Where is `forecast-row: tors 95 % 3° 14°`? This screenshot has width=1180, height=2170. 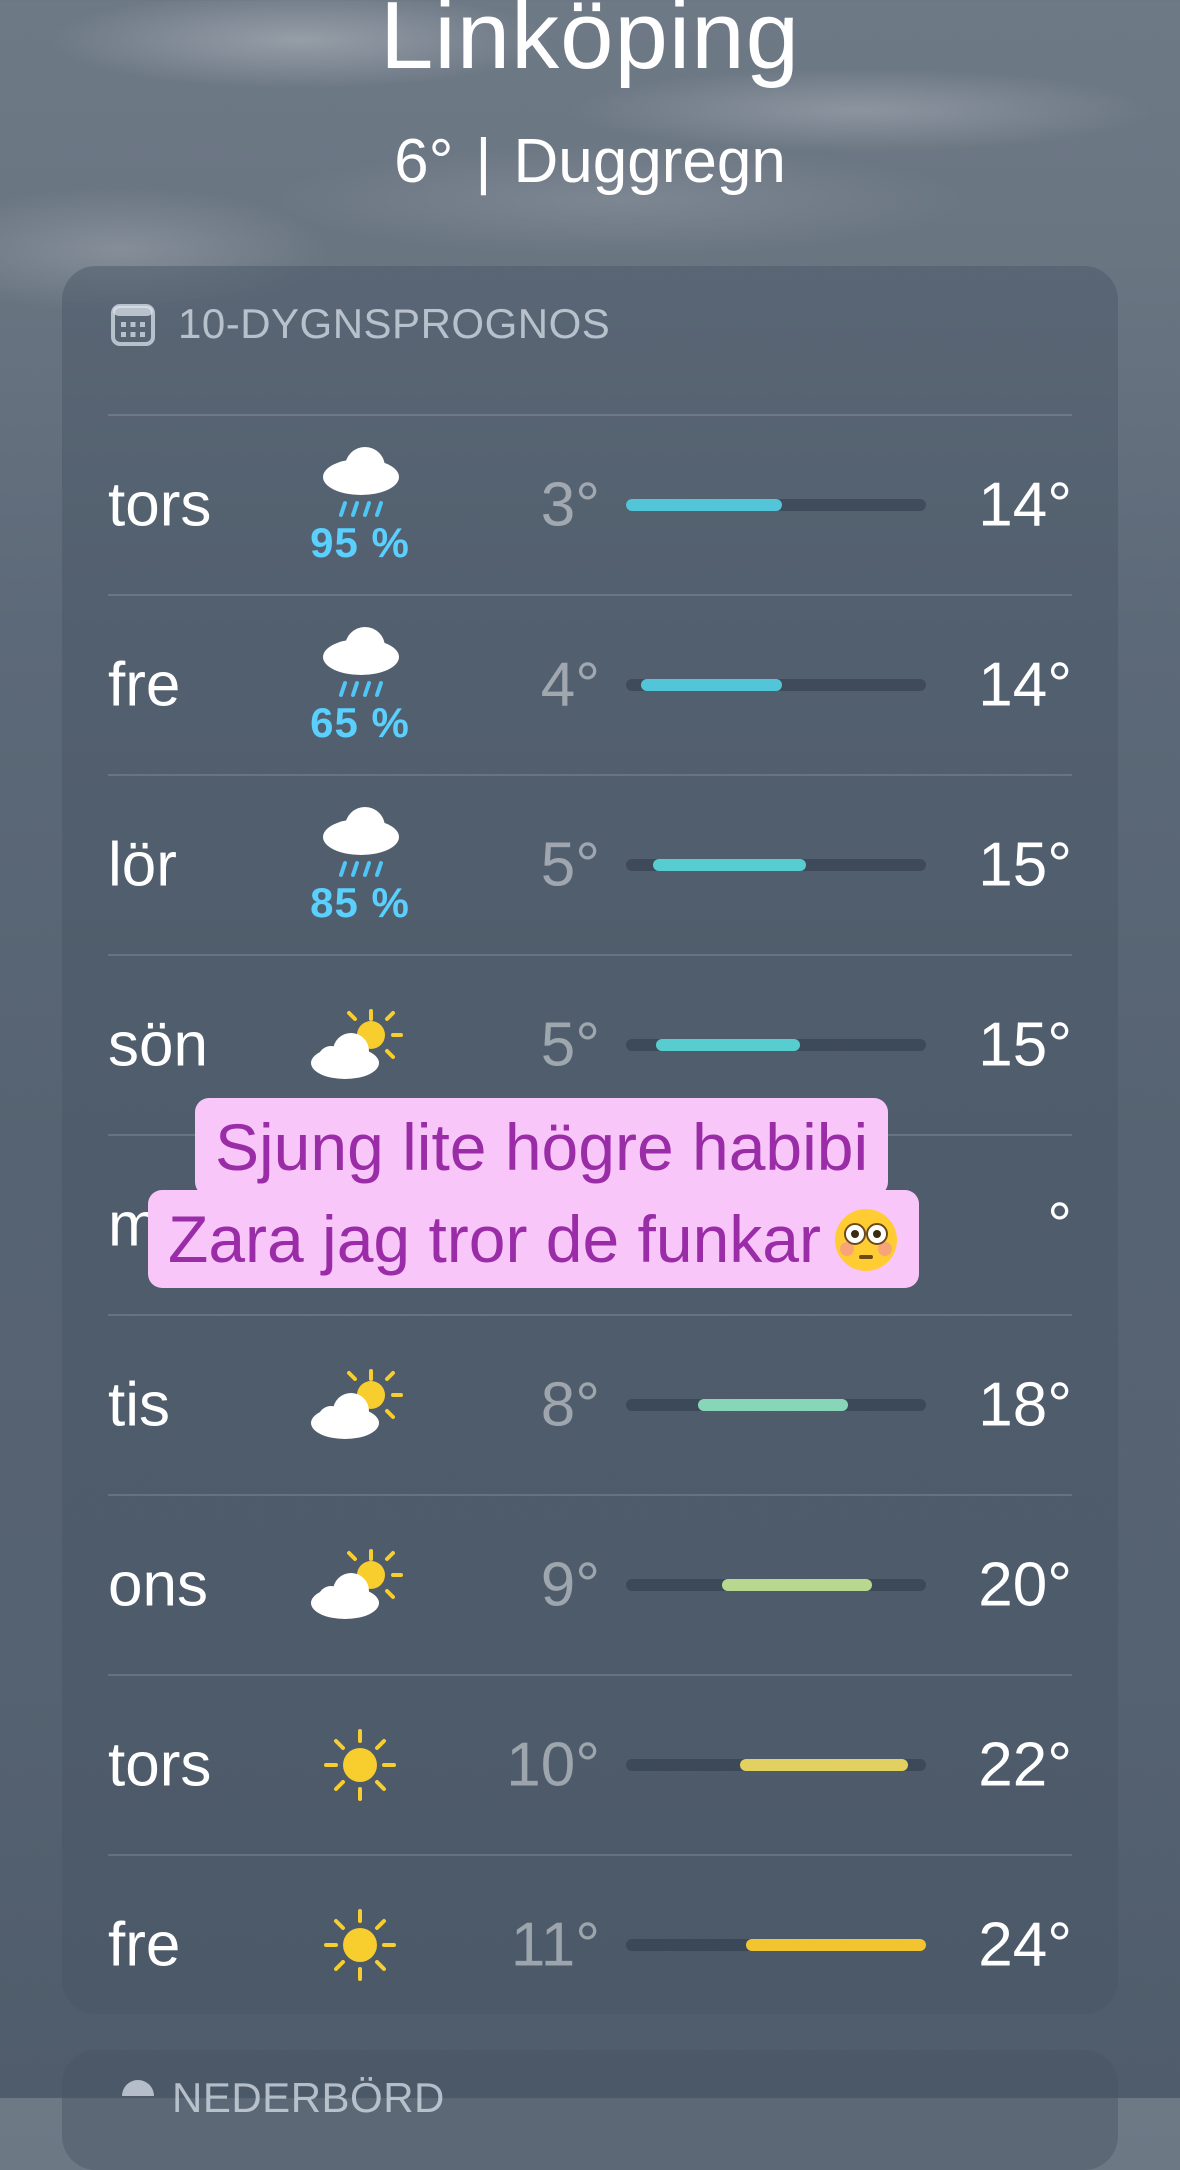 forecast-row: tors 95 % 3° 14° is located at coordinates (590, 504).